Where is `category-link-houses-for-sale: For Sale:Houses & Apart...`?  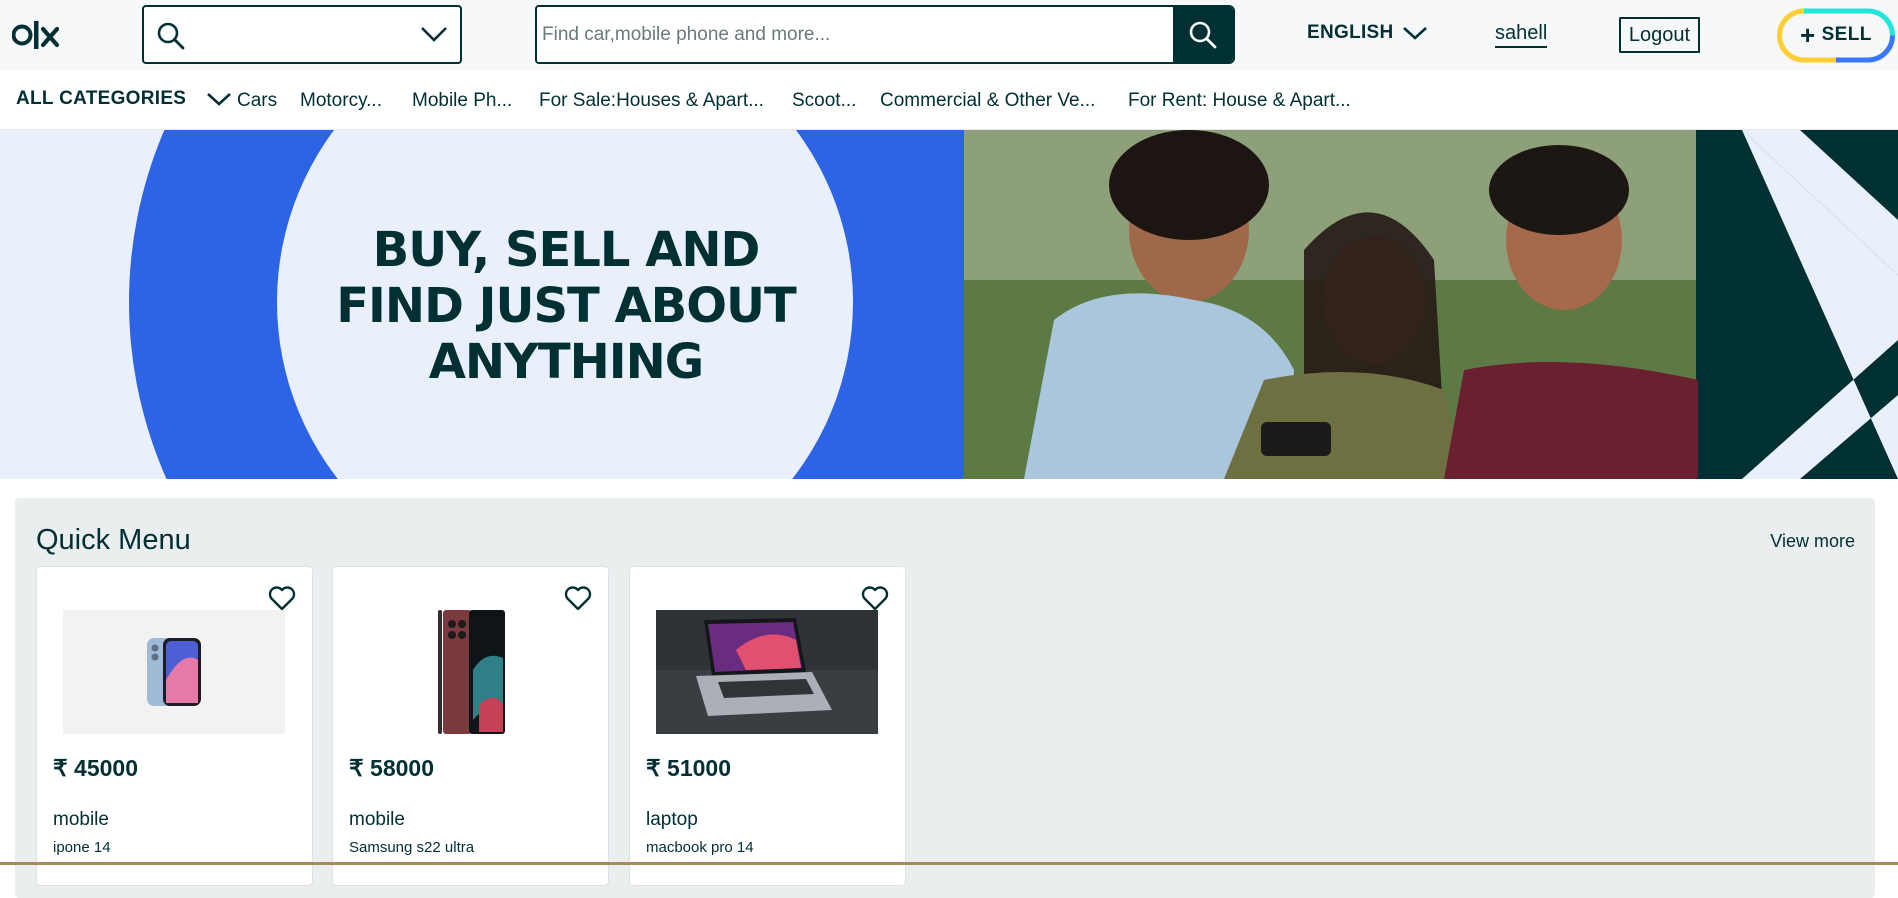 category-link-houses-for-sale: For Sale:Houses & Apart... is located at coordinates (651, 101).